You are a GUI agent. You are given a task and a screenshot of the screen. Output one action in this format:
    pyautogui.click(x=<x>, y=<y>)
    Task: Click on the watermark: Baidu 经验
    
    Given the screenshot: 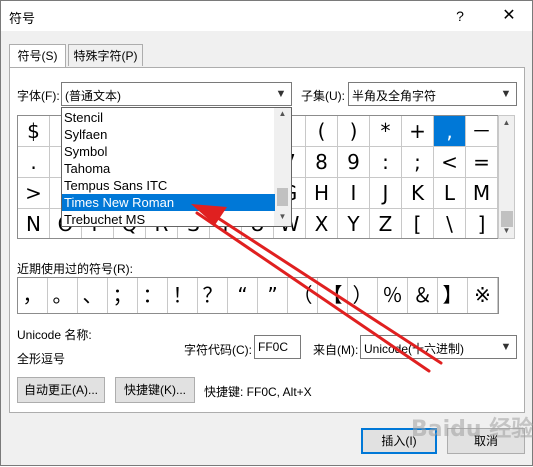 What is the action you would take?
    pyautogui.click(x=472, y=429)
    